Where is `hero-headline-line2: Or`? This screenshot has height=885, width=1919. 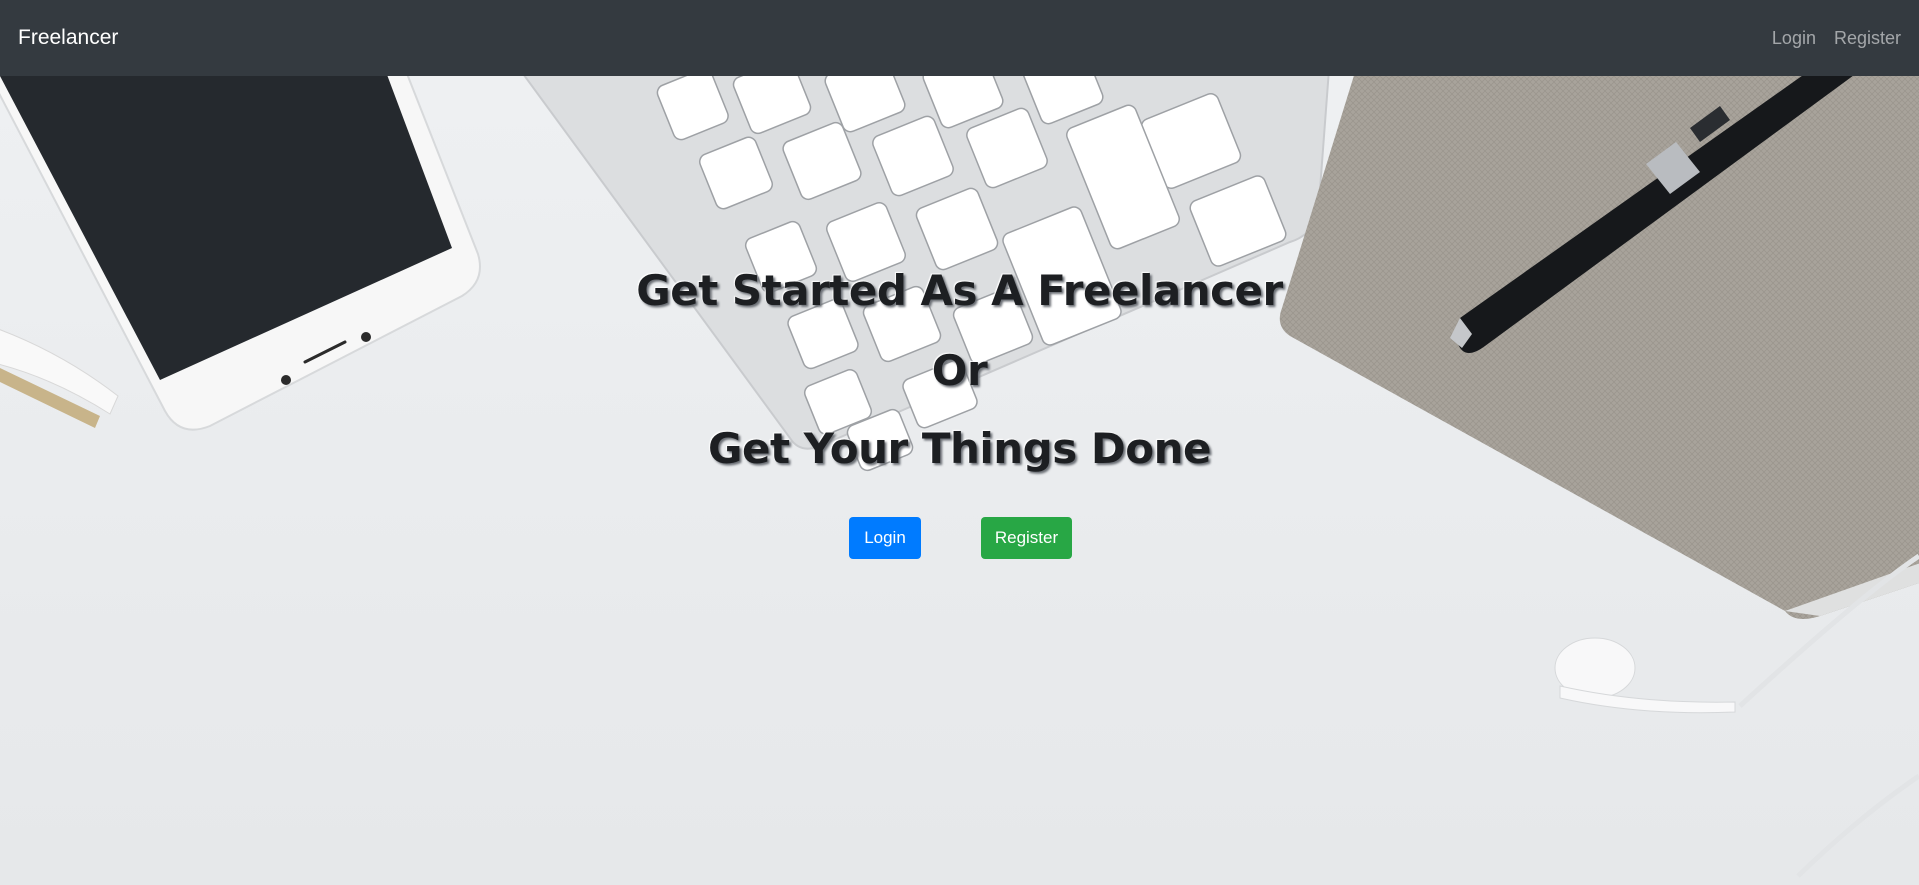
hero-headline-line2: Or is located at coordinates (959, 370).